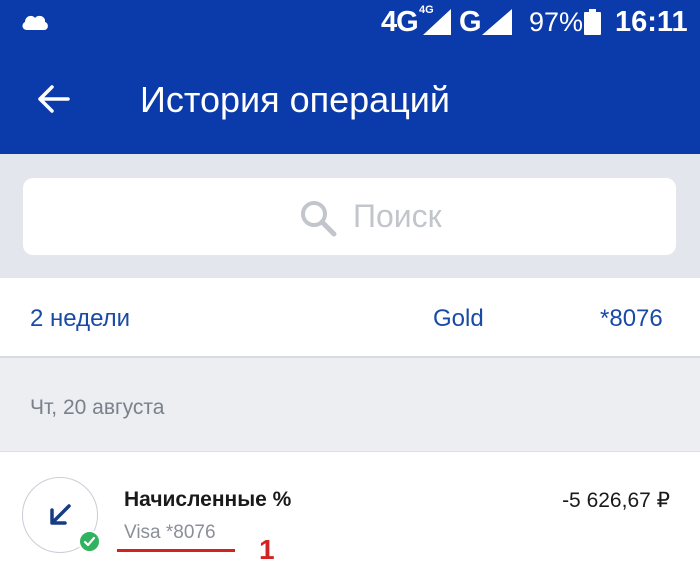 The image size is (700, 584). Describe the element at coordinates (458, 319) in the screenshot. I see `filter-product: Gold` at that location.